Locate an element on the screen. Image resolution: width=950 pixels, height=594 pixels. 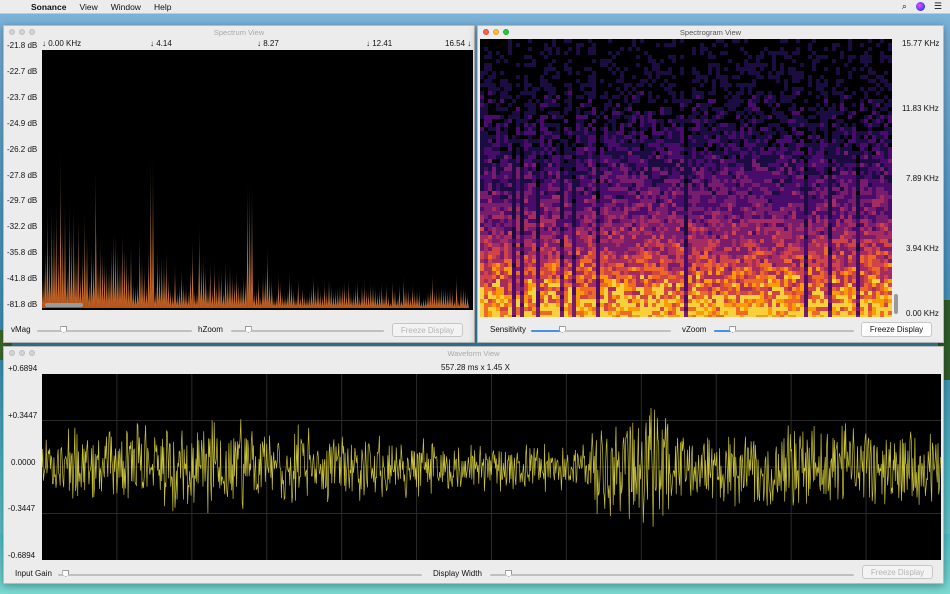
db-label: -27.8 dB is located at coordinates (22, 175).